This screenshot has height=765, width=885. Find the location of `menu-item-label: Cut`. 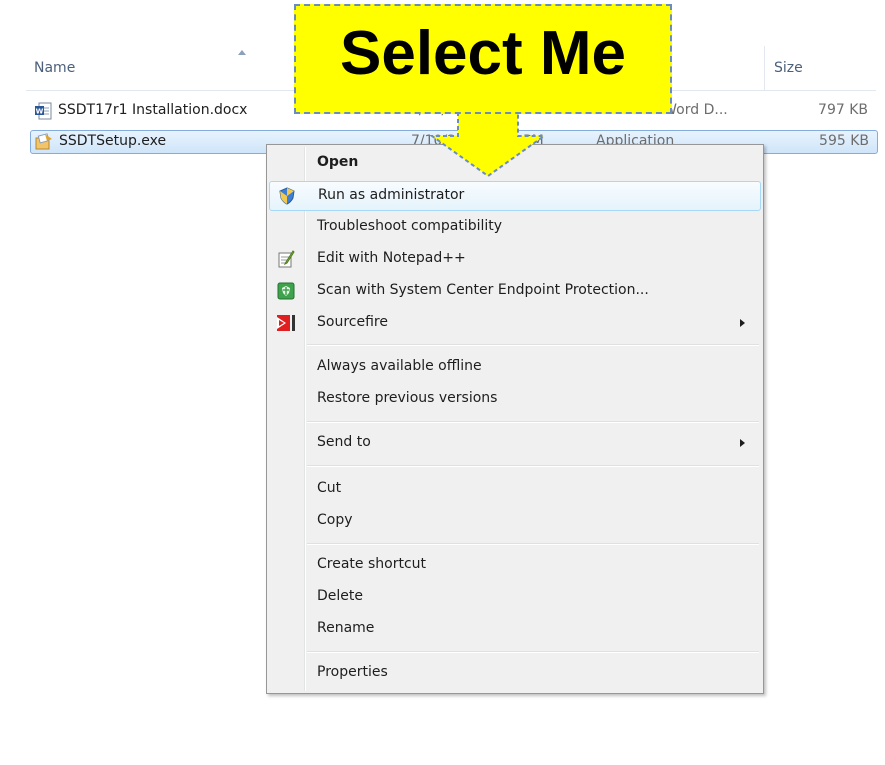

menu-item-label: Cut is located at coordinates (329, 488).